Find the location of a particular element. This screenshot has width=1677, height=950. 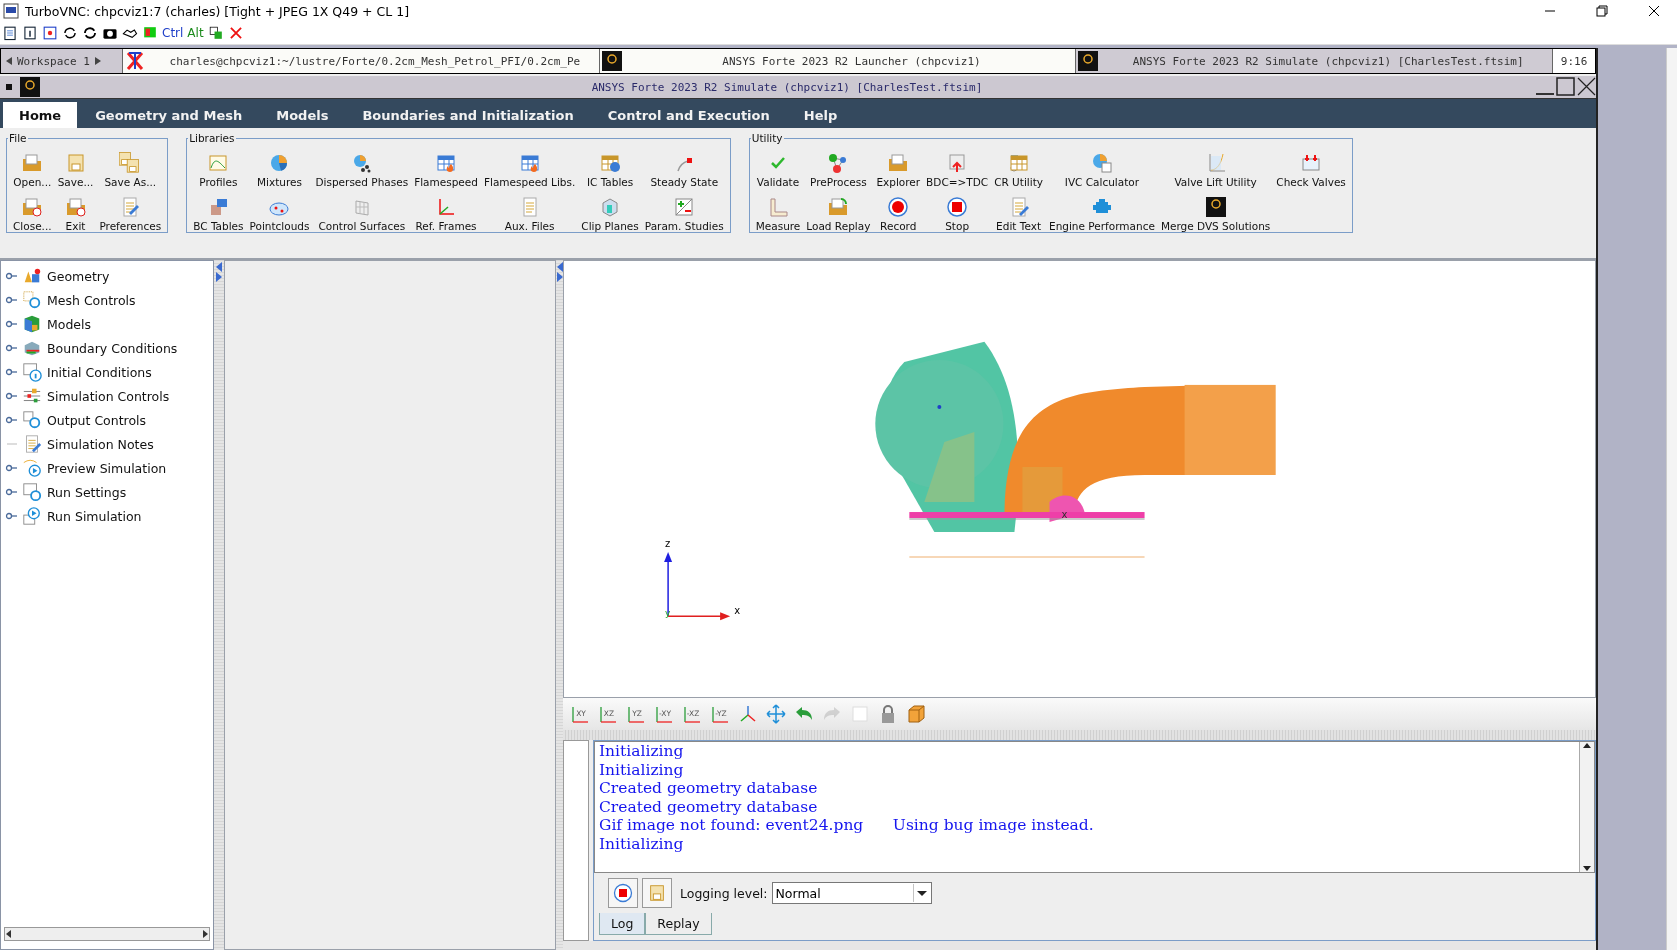

tree-item: Initial Conditions is located at coordinates (107, 372).